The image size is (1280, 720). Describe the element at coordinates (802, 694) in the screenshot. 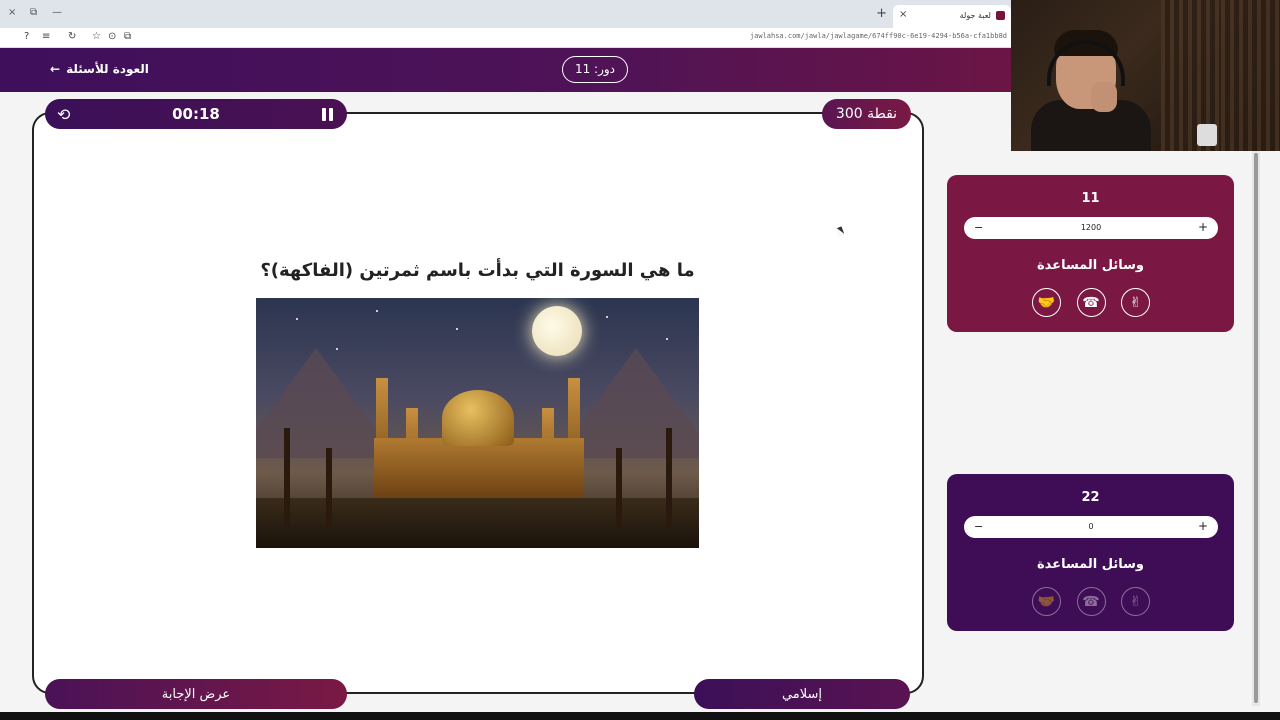

I see `category-badge: إسلامي` at that location.